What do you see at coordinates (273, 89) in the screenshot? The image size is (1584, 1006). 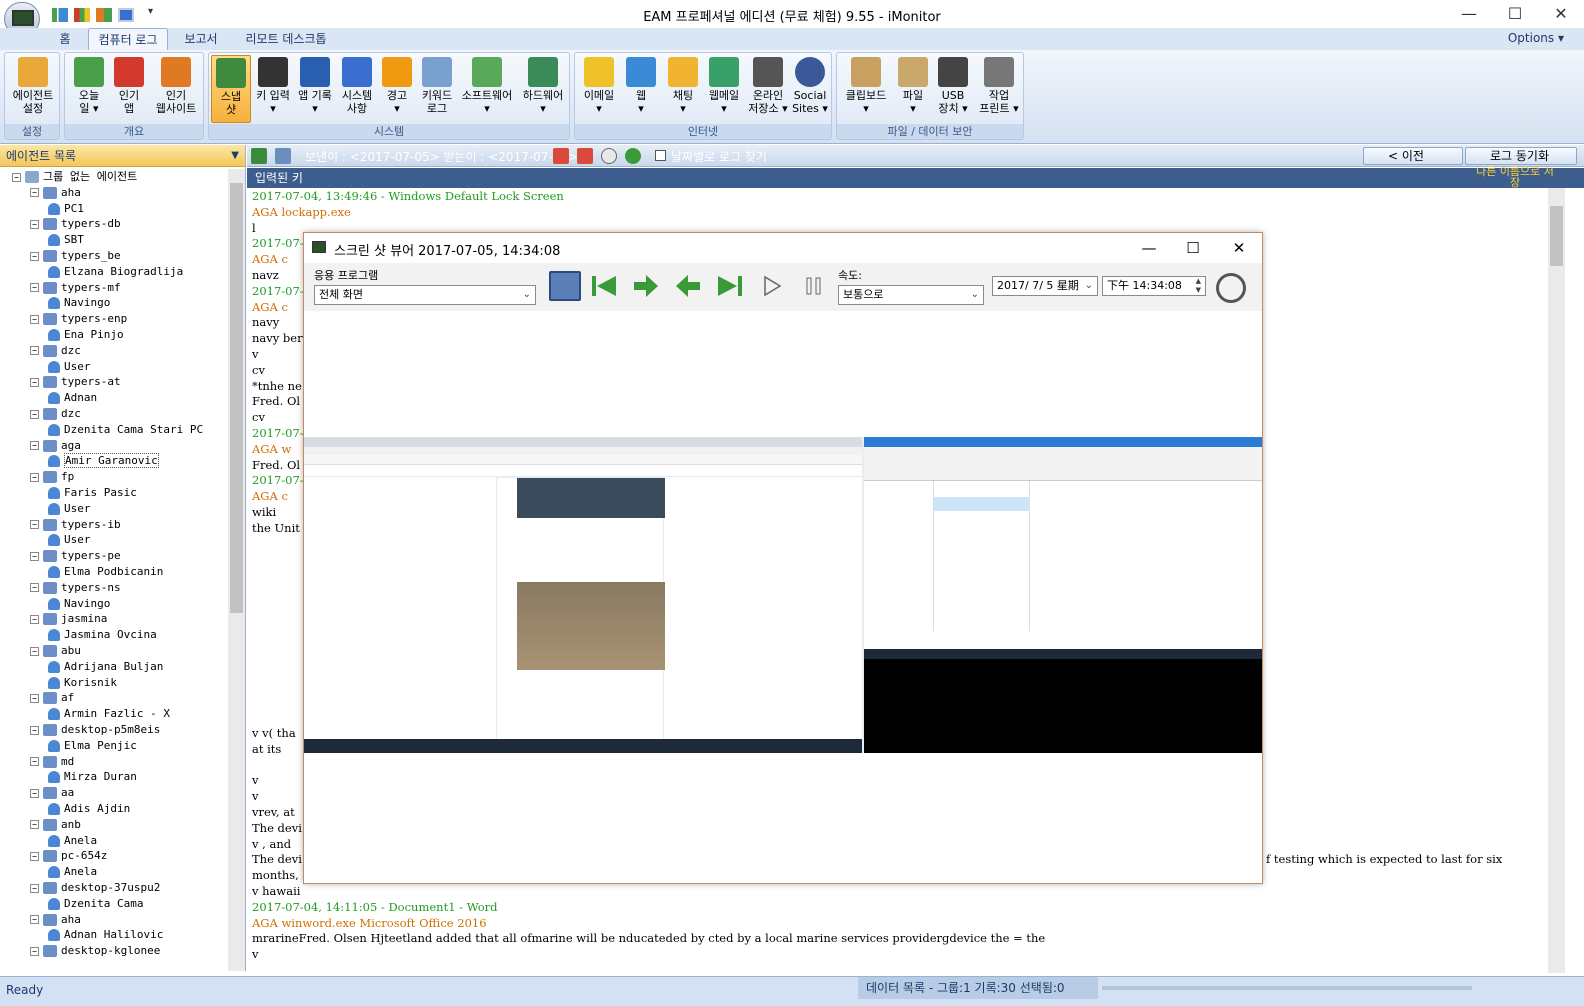 I see `keystrokes-button: 키 입력 ▾` at bounding box center [273, 89].